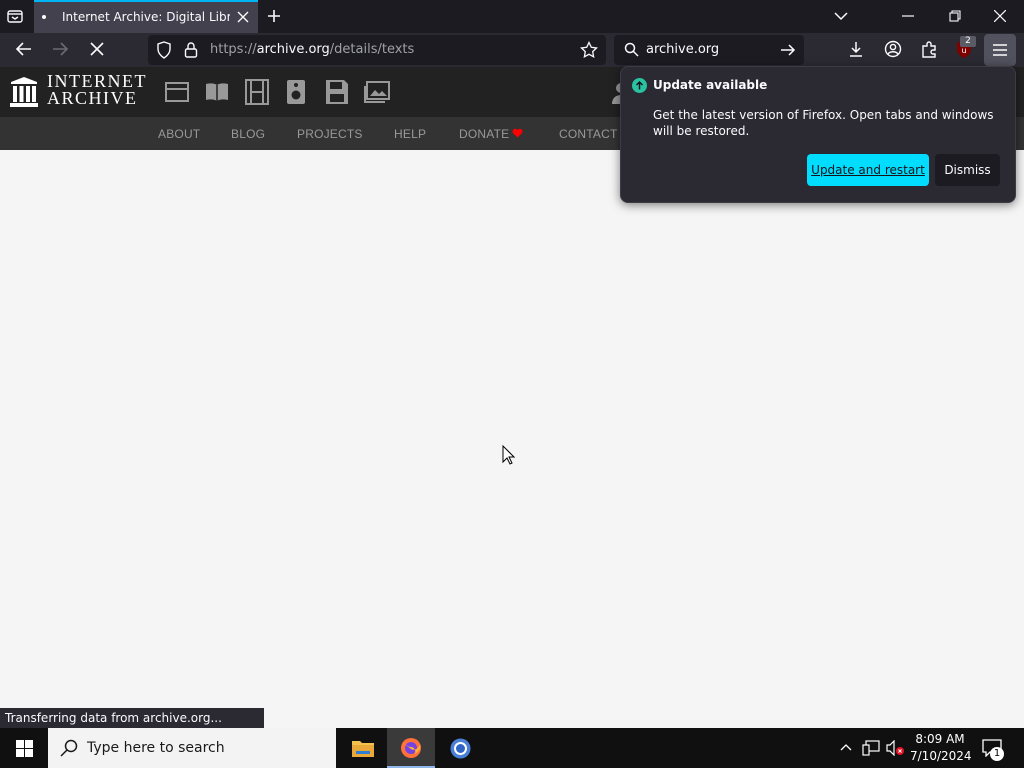 The width and height of the screenshot is (1024, 768). I want to click on url-scheme: https://, so click(233, 49).